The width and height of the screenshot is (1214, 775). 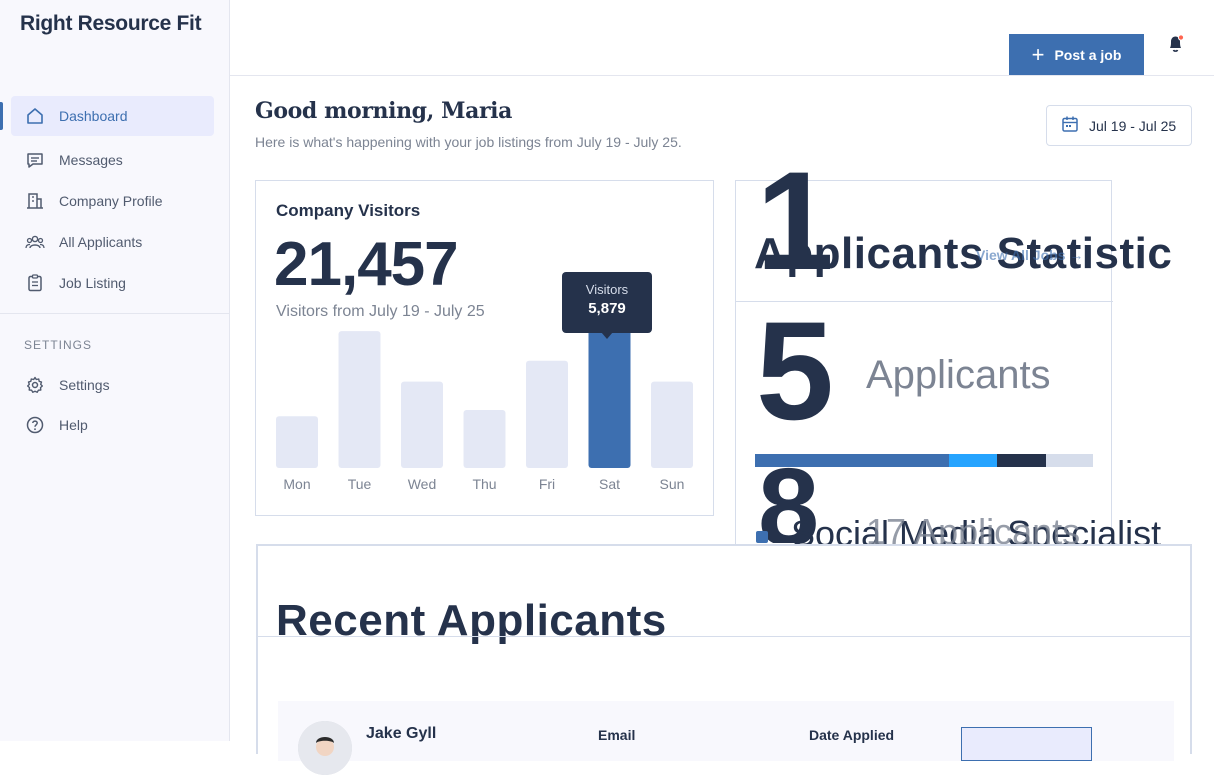 What do you see at coordinates (484, 439) in the screenshot?
I see `bar-thu` at bounding box center [484, 439].